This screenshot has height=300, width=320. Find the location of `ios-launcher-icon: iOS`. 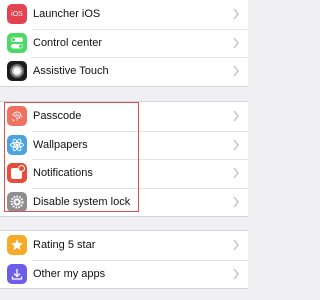

ios-launcher-icon: iOS is located at coordinates (17, 14).